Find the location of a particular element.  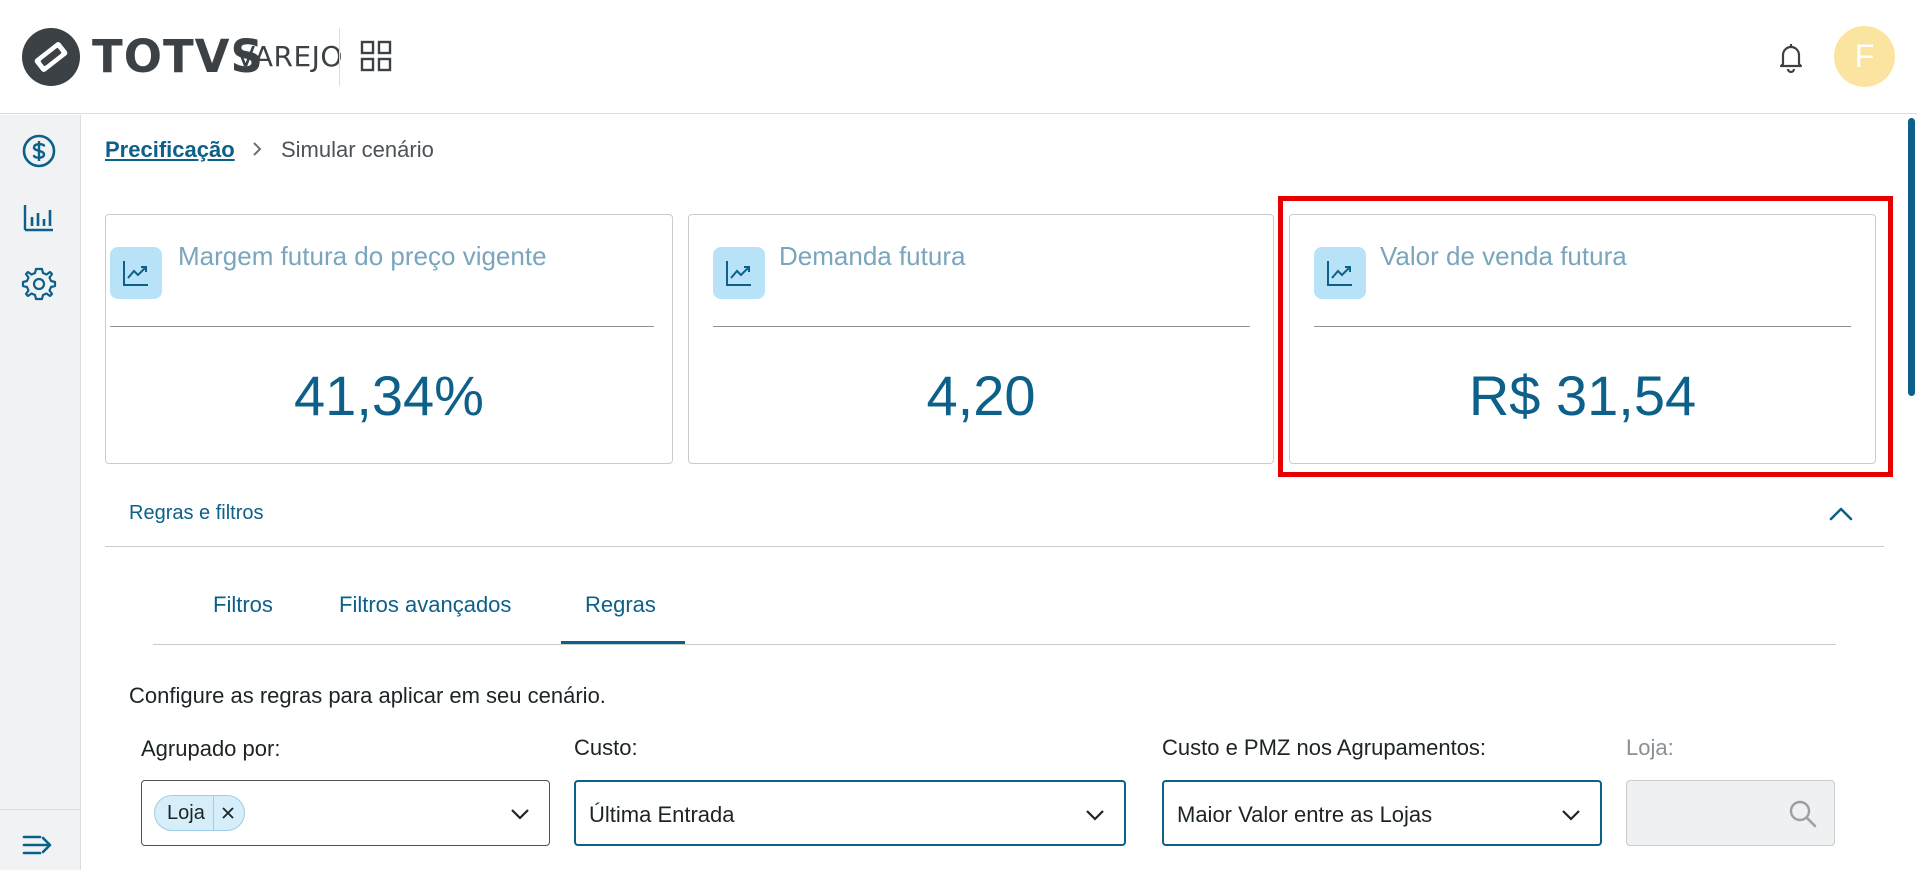

active-tab-indicator is located at coordinates (623, 642).